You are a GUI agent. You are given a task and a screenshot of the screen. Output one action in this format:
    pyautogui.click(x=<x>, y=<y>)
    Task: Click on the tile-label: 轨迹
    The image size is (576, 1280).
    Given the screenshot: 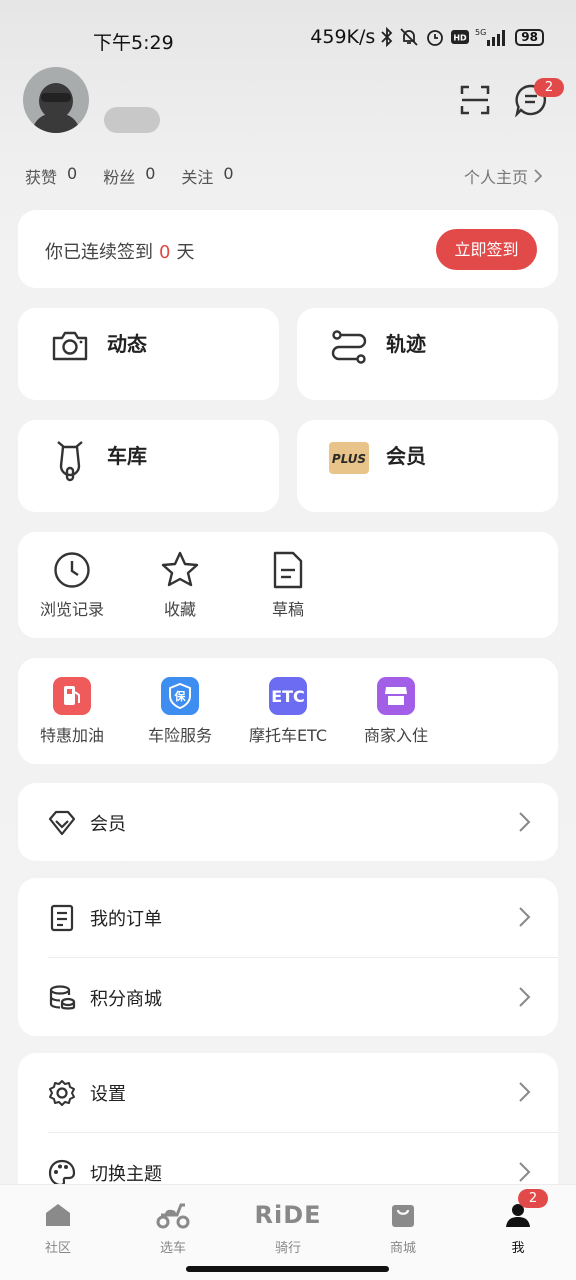 What is the action you would take?
    pyautogui.click(x=406, y=344)
    